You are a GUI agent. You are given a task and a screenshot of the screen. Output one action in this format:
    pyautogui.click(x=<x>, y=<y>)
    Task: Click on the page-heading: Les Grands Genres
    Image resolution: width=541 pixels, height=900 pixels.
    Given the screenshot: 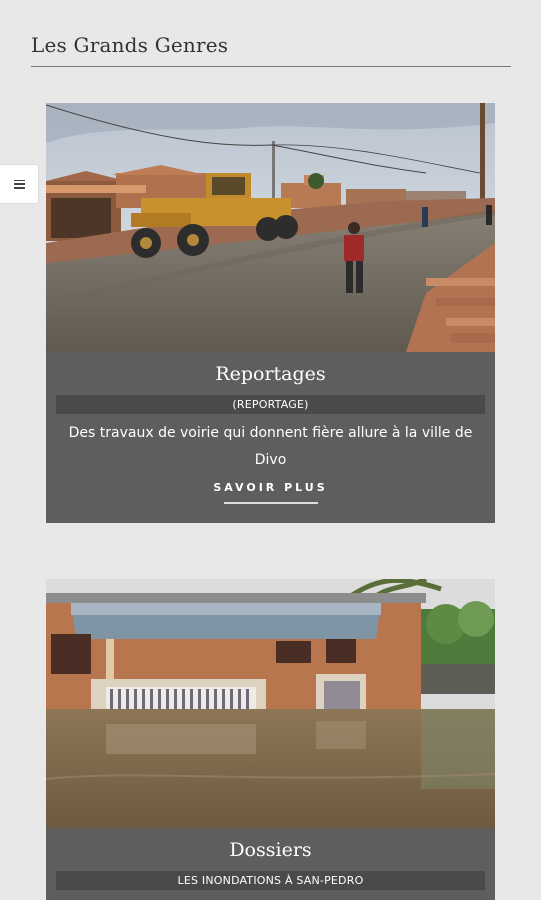 What is the action you would take?
    pyautogui.click(x=130, y=45)
    